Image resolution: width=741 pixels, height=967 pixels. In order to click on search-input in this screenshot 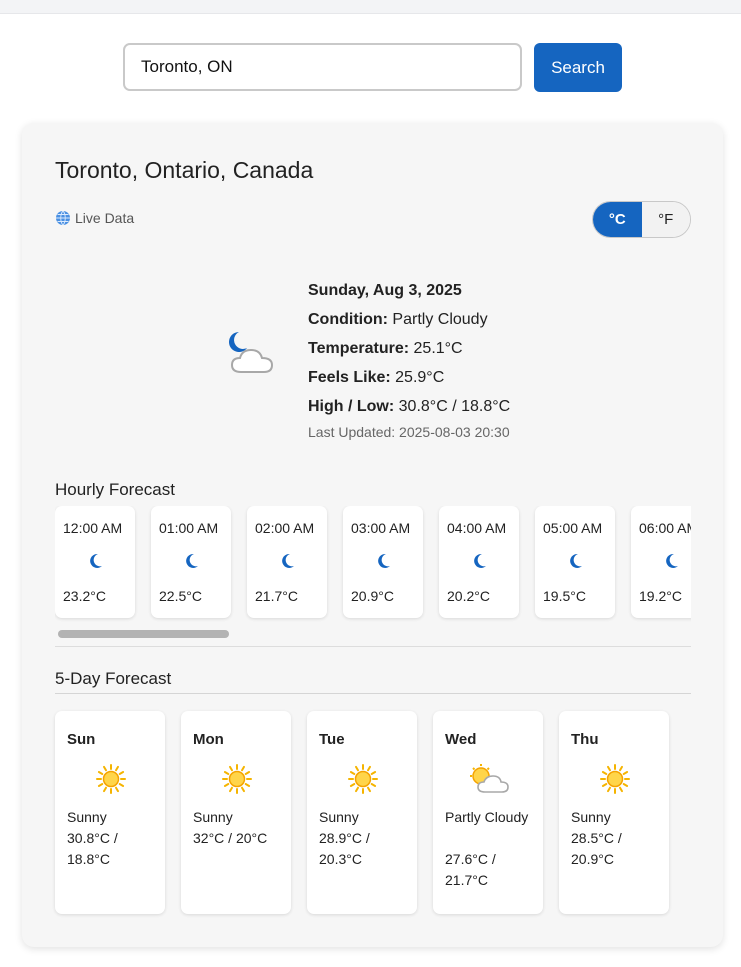, I will do `click(322, 67)`.